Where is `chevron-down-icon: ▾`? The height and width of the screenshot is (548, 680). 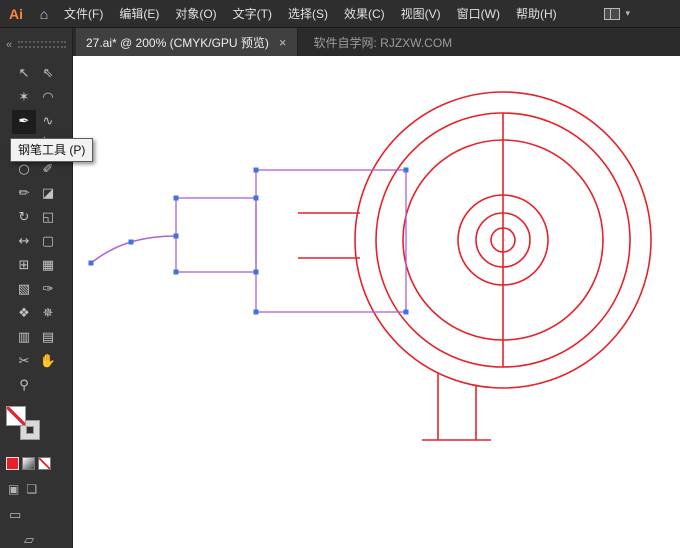
chevron-down-icon: ▾ is located at coordinates (627, 13).